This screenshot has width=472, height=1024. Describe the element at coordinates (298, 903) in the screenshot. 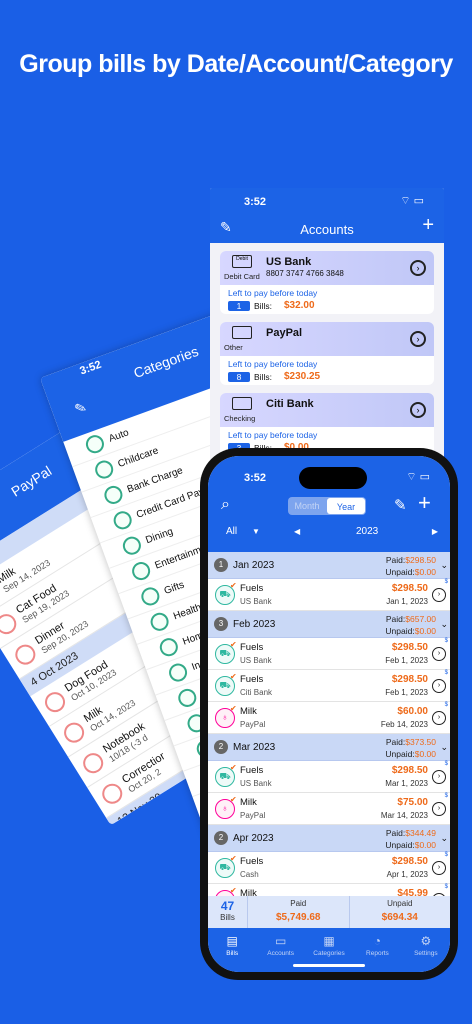

I see `summary-paid-label: Paid` at that location.